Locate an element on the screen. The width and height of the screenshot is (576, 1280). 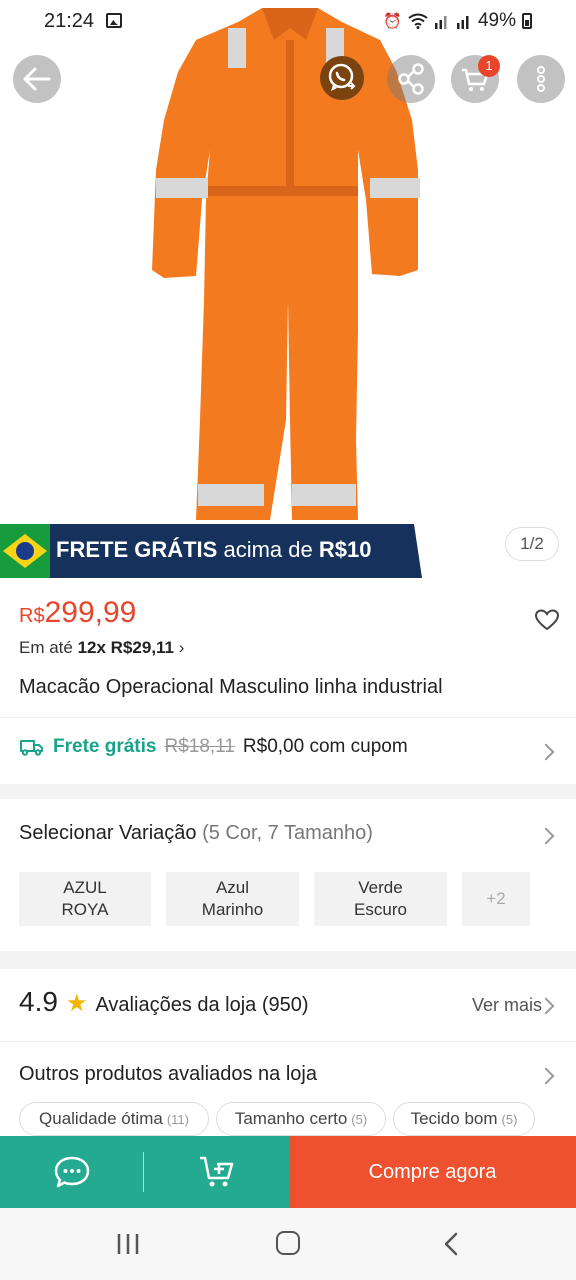
option-line: AZUL is located at coordinates (85, 887).